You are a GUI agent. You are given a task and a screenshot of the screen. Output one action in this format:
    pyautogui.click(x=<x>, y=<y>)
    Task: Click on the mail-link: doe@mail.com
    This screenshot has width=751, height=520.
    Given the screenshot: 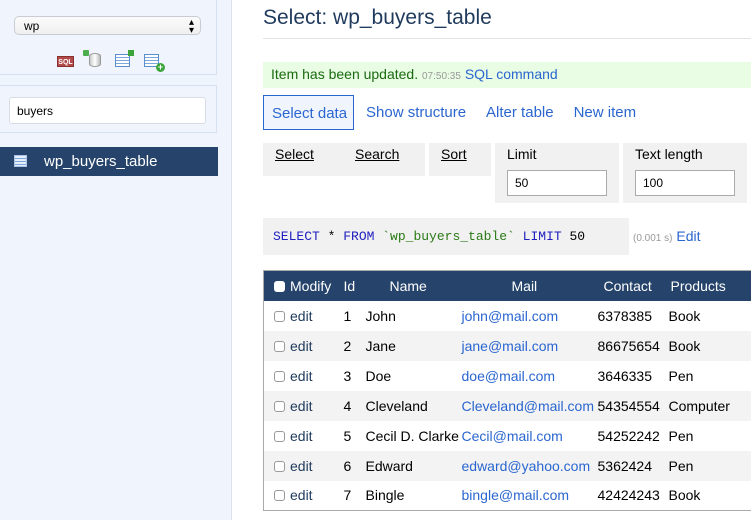 What is the action you would take?
    pyautogui.click(x=509, y=376)
    